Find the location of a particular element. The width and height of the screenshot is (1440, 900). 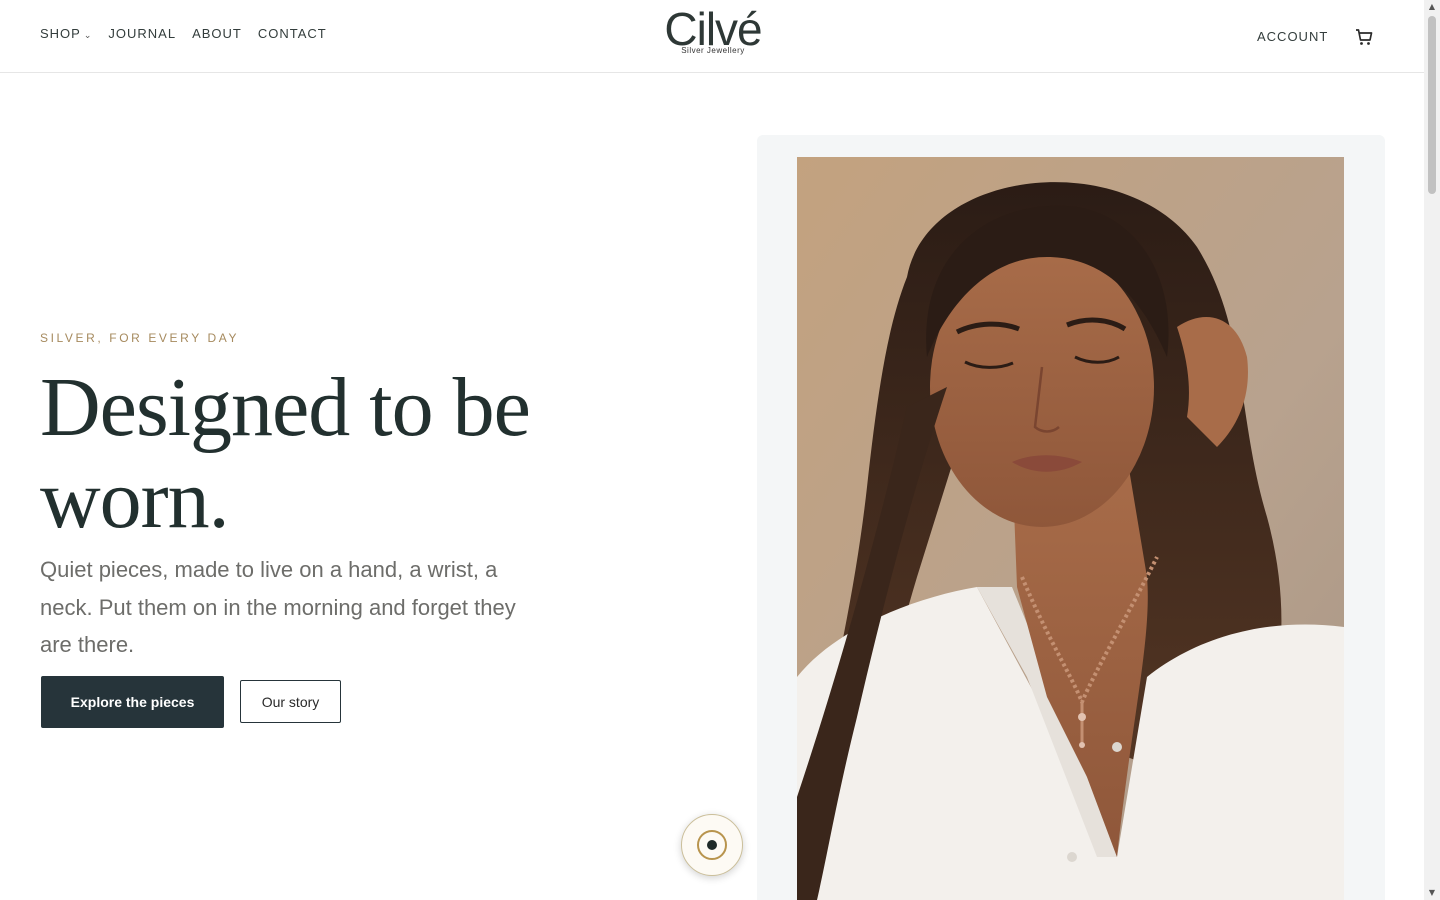

scroll-up-arrow-icon: ▲ is located at coordinates (1432, 7).